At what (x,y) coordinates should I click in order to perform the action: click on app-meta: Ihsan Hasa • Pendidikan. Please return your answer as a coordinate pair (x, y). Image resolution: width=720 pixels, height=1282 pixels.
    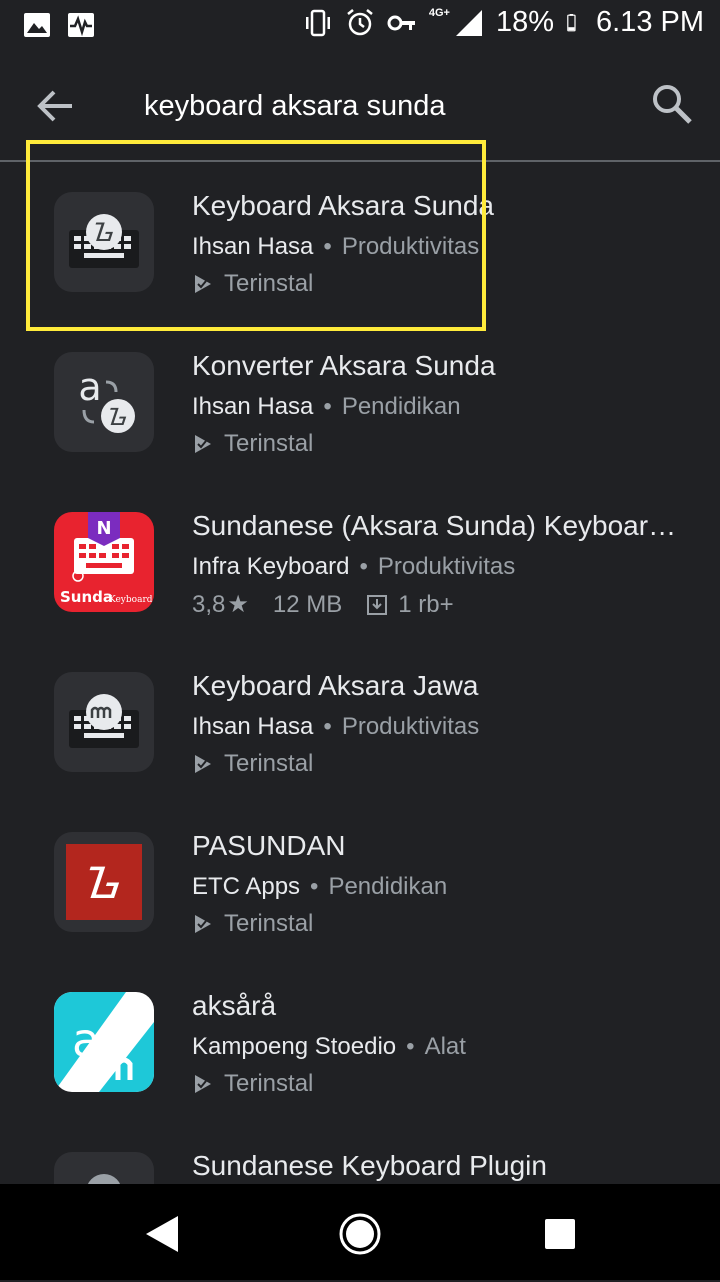
    Looking at the image, I should click on (326, 407).